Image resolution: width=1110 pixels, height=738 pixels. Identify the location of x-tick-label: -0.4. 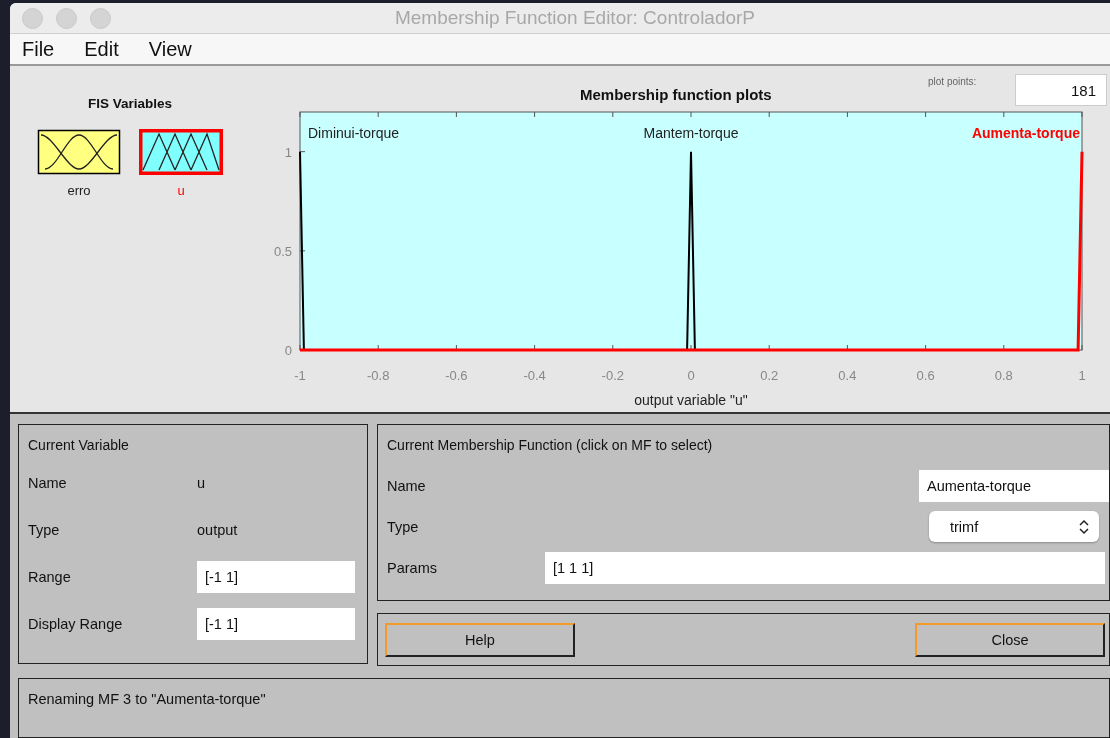
(534, 375).